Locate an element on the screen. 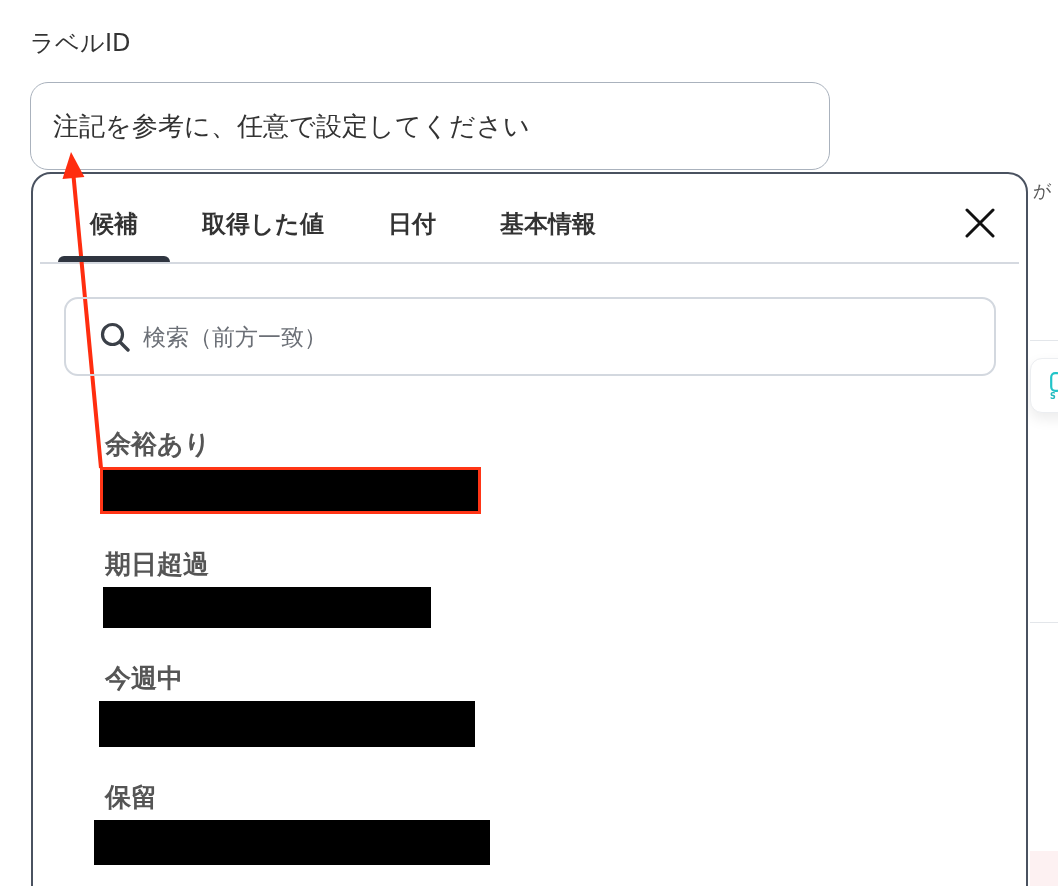 This screenshot has width=1058, height=886. input-field: 注記を参考に、任意で設定してください is located at coordinates (430, 126).